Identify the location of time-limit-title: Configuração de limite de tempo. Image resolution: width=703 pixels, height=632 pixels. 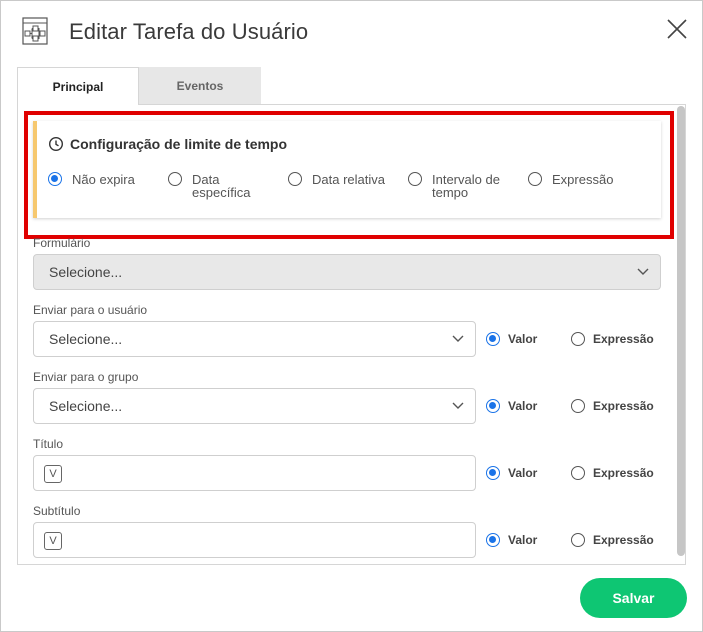
(179, 144).